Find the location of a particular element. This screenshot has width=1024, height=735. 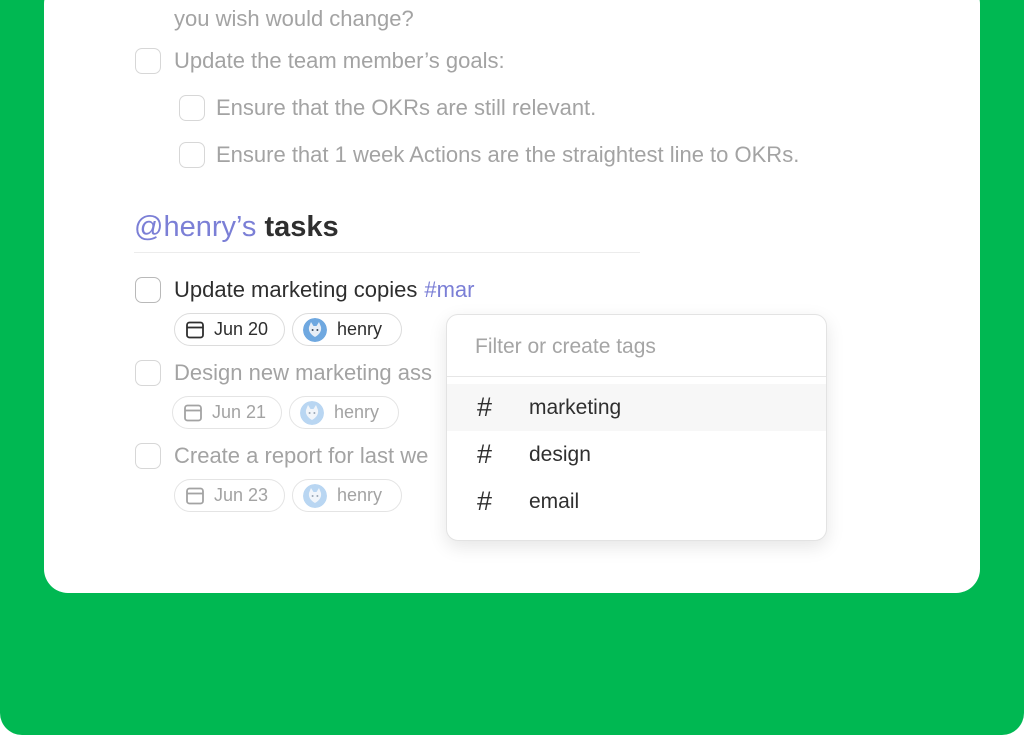

task-title: Design new marketing ass is located at coordinates (303, 373).